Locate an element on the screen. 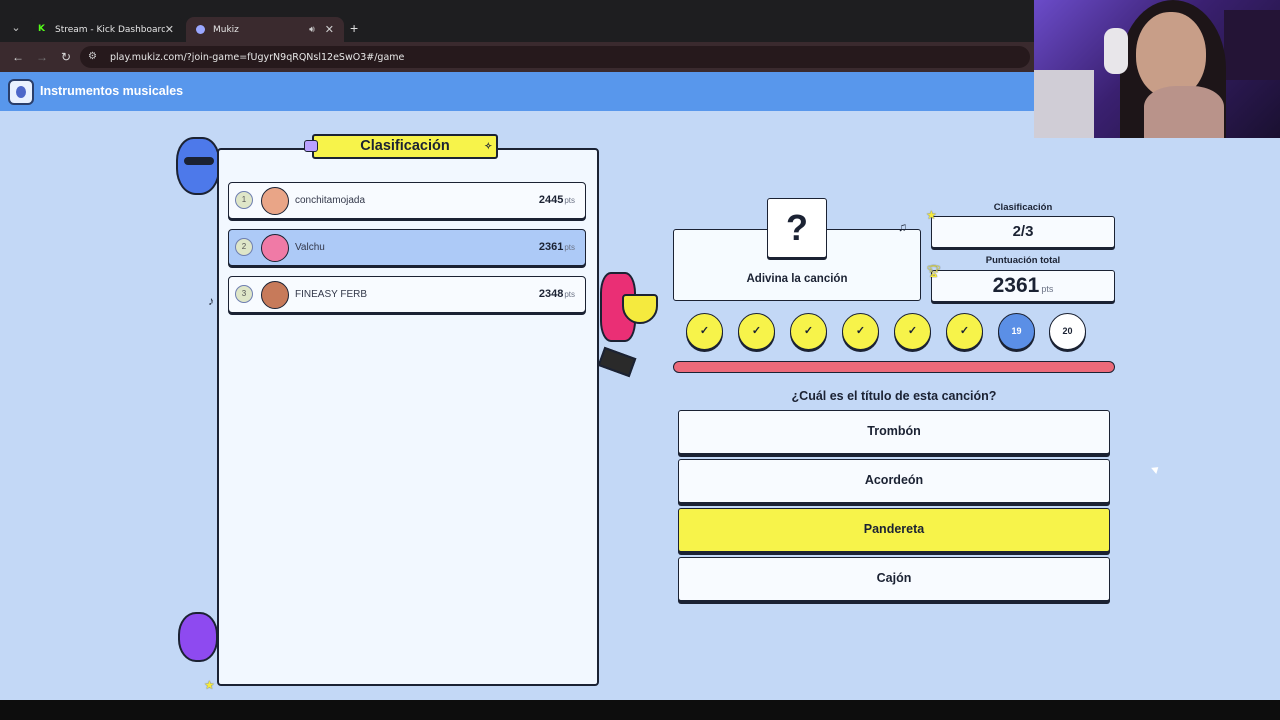 Image resolution: width=1280 pixels, height=720 pixels. player-name: conchitamojada is located at coordinates (330, 200).